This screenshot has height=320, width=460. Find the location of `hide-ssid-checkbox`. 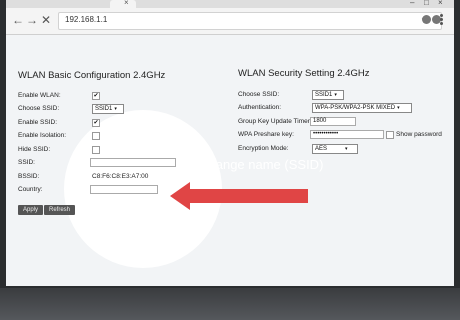

hide-ssid-checkbox is located at coordinates (96, 150).